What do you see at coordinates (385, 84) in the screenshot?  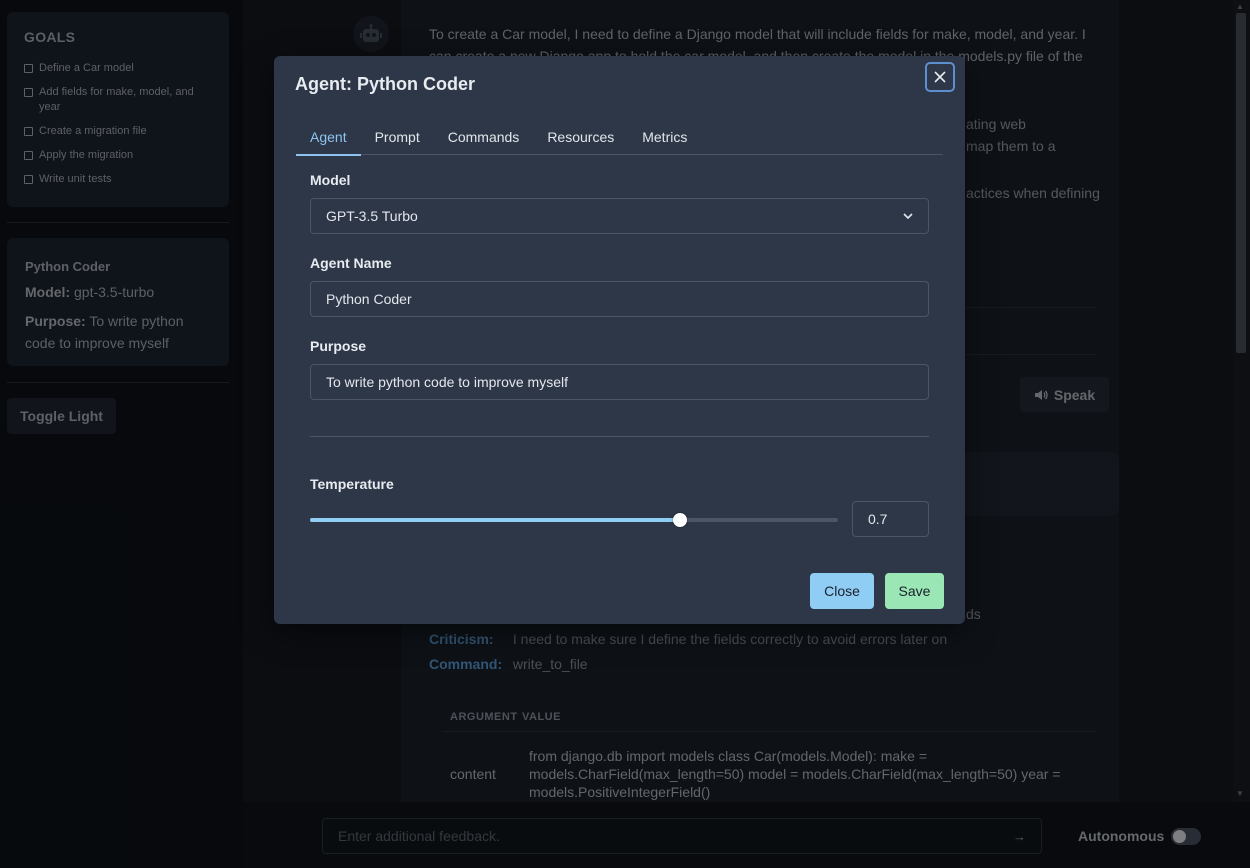 I see `modal-title: Agent: Python Coder` at bounding box center [385, 84].